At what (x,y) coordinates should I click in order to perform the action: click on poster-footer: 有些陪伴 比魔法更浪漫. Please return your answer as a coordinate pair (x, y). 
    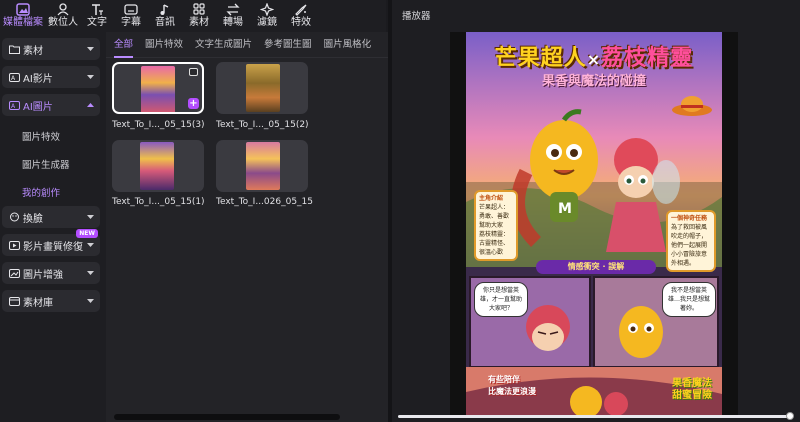
    Looking at the image, I should click on (512, 386).